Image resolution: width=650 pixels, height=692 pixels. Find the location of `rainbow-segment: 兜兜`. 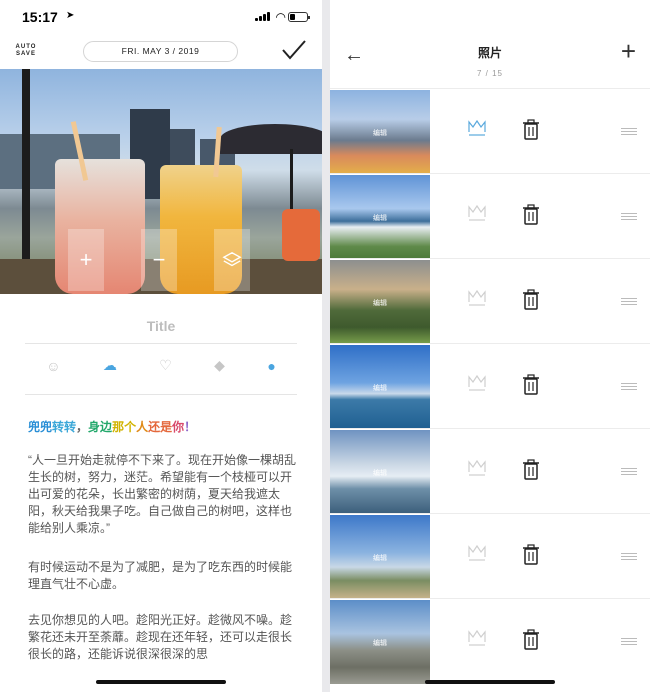

rainbow-segment: 兜兜 is located at coordinates (40, 427).